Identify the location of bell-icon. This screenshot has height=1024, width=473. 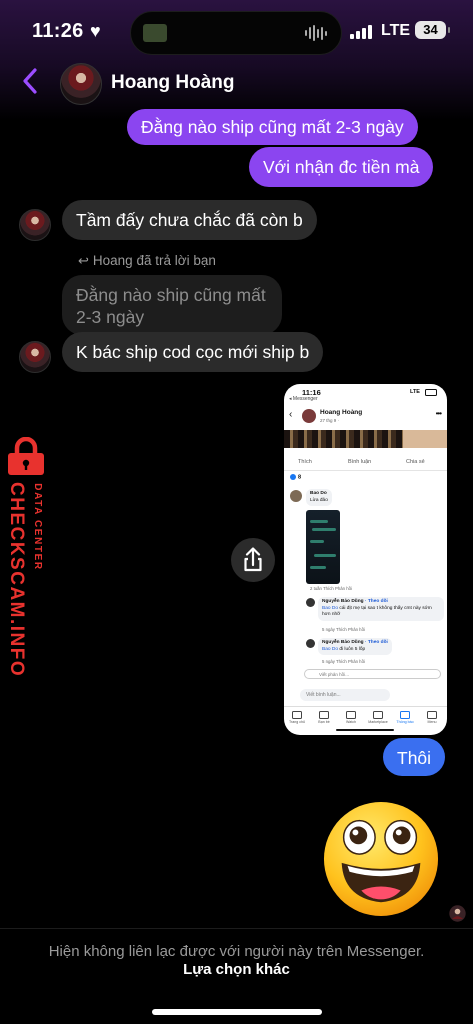
(405, 715).